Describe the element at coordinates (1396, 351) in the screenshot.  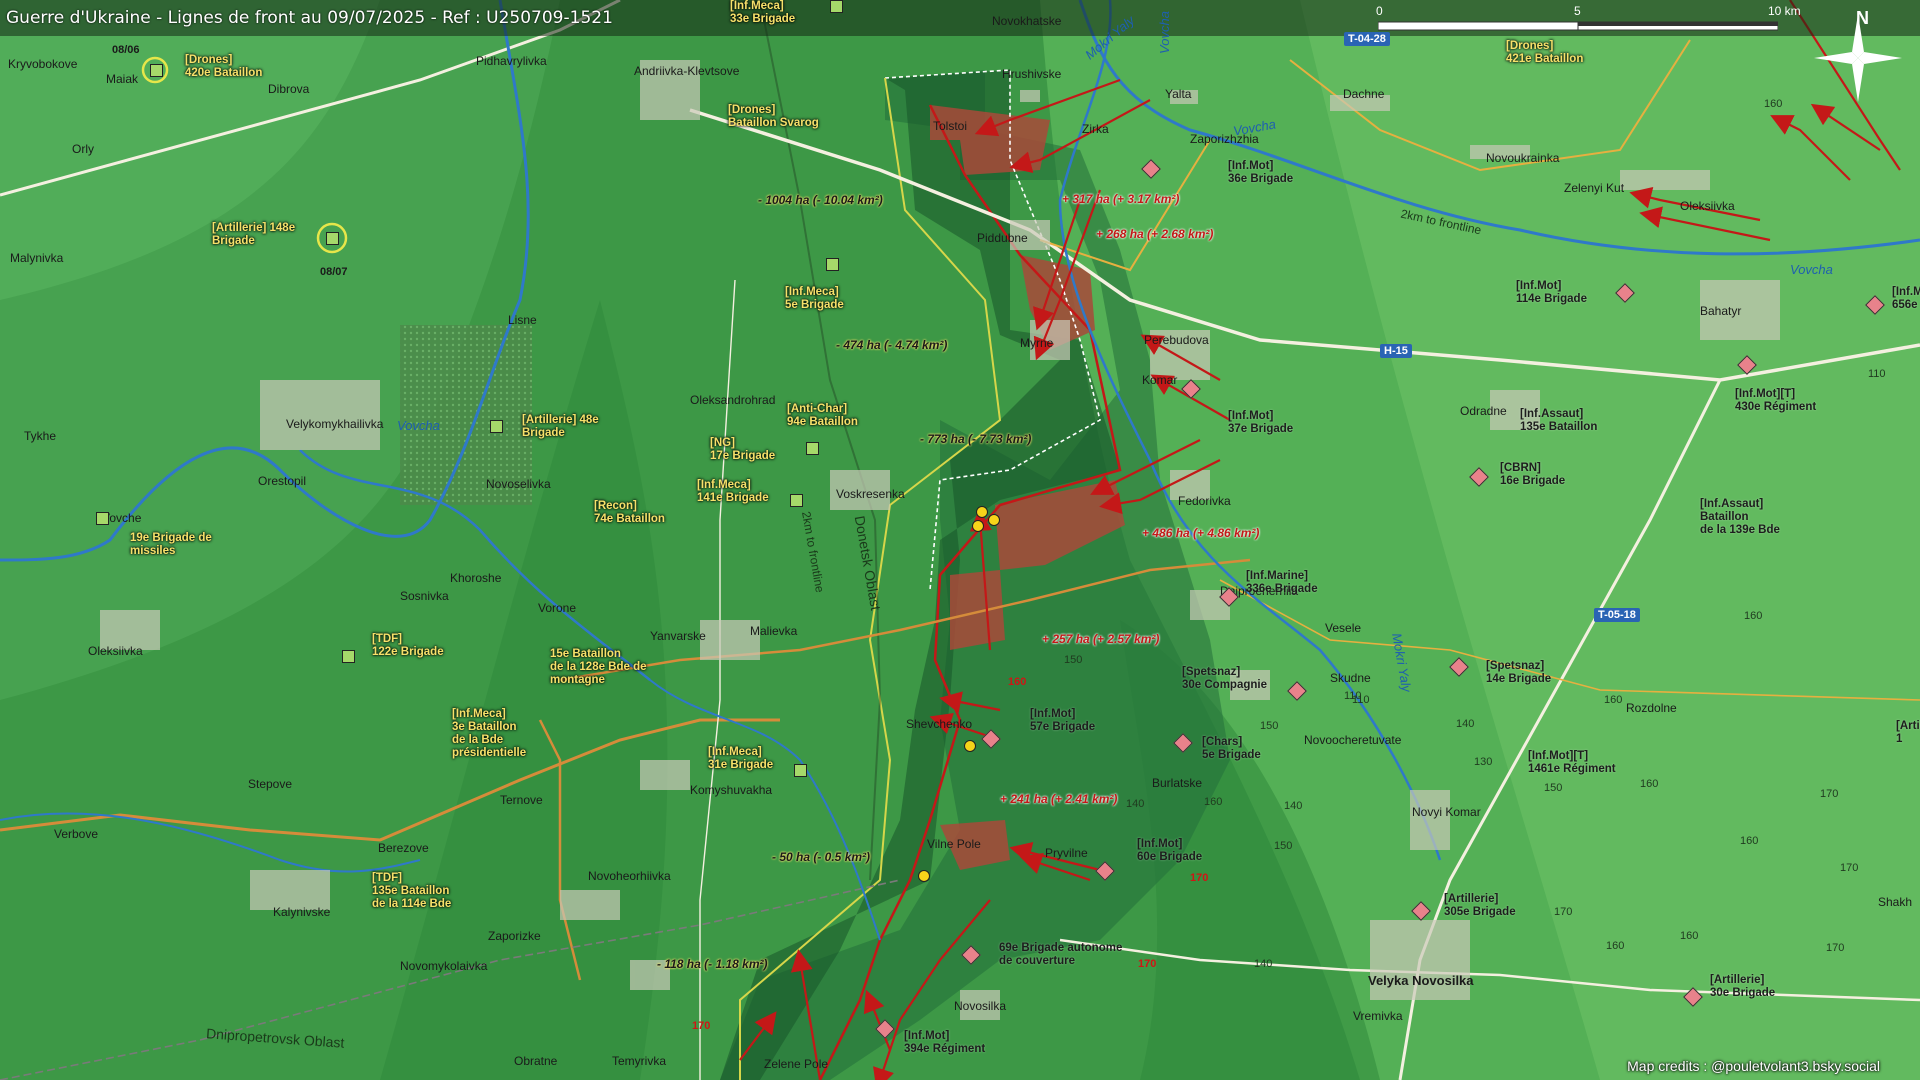
I see `road-sign: H-15` at that location.